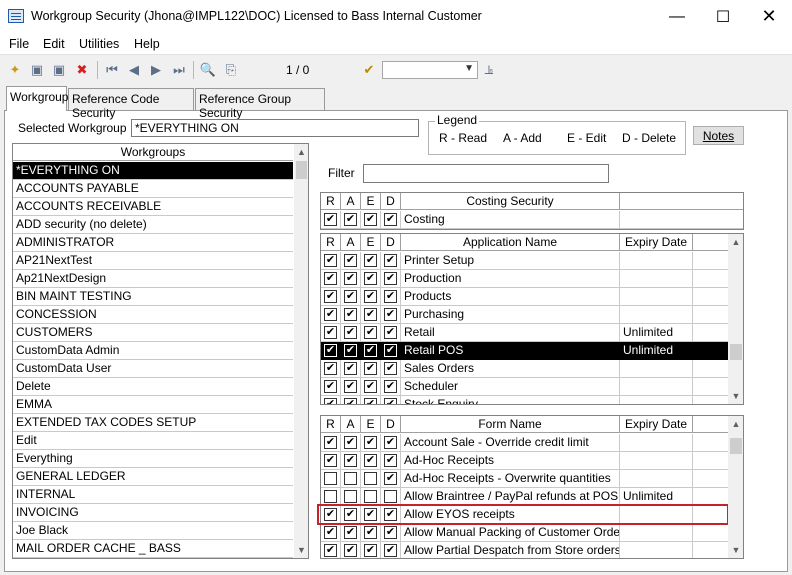 This screenshot has width=792, height=575. I want to click on tab-workgroup: Workgroup, so click(37, 98).